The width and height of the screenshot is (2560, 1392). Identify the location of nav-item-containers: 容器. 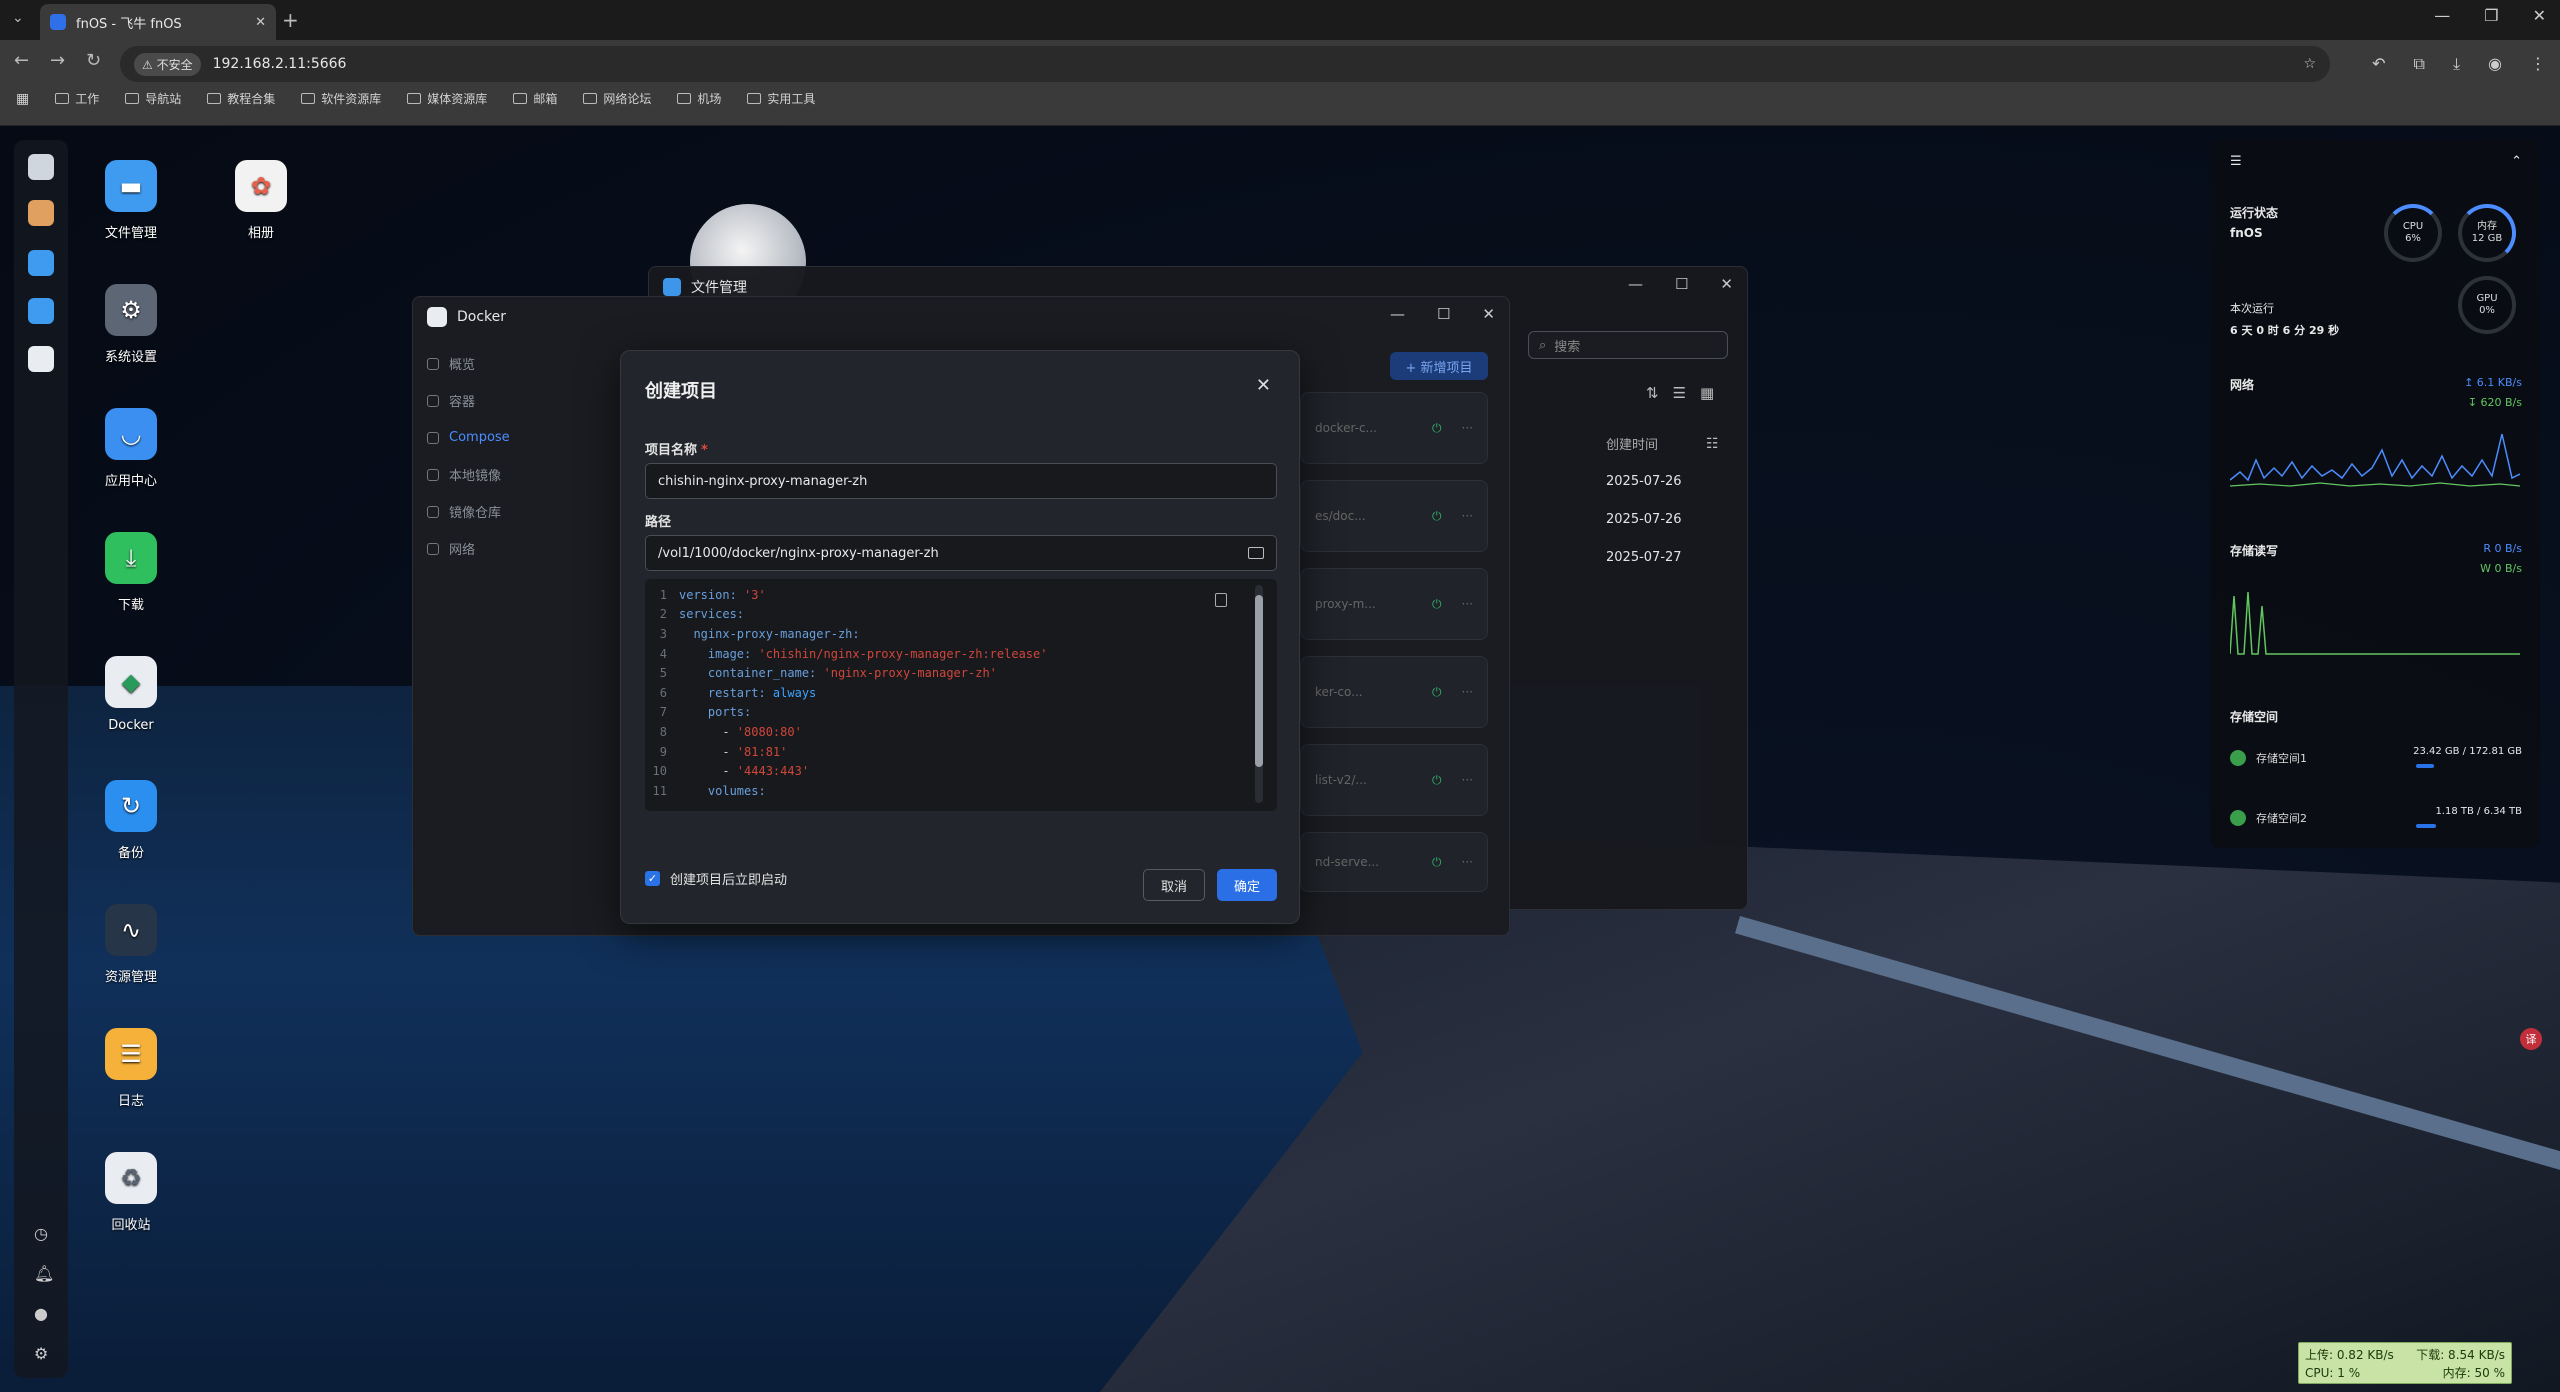
(508, 400).